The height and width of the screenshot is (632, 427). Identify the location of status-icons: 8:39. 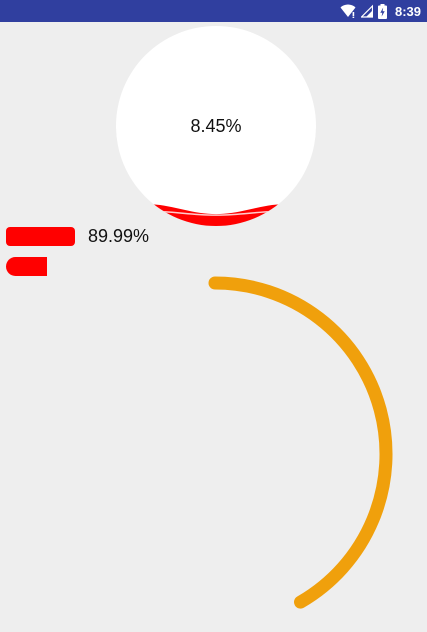
(380, 11).